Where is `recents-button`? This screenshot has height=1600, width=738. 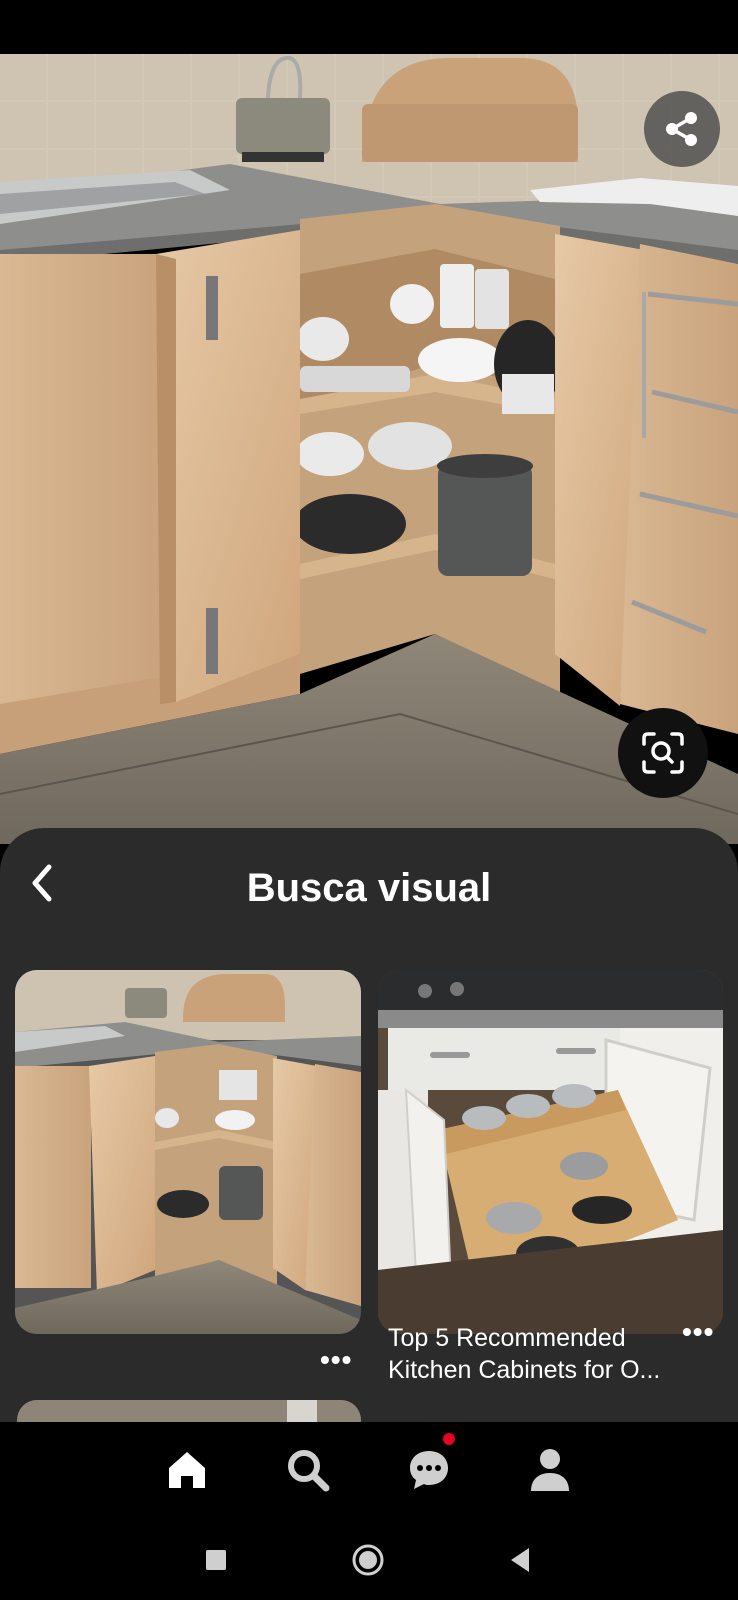 recents-button is located at coordinates (216, 1560).